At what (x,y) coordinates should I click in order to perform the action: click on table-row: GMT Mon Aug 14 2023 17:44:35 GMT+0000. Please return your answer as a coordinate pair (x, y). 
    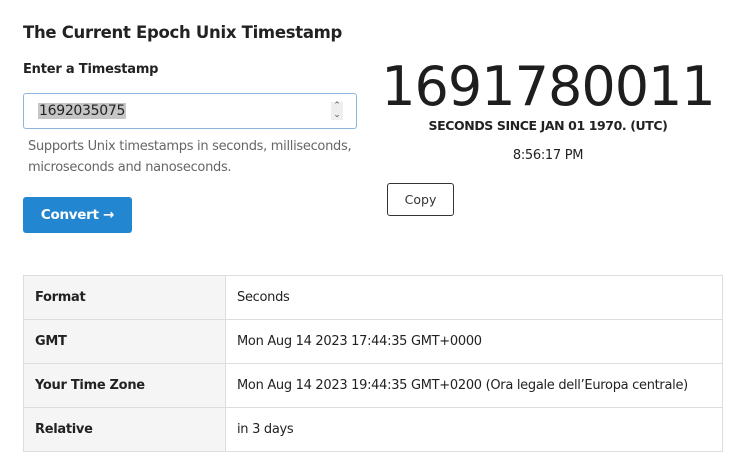
    Looking at the image, I should click on (373, 341).